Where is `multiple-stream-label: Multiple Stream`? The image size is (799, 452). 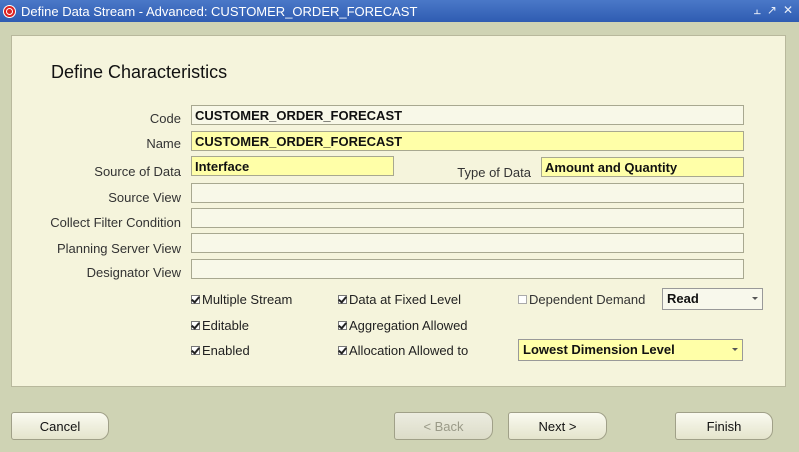 multiple-stream-label: Multiple Stream is located at coordinates (247, 299).